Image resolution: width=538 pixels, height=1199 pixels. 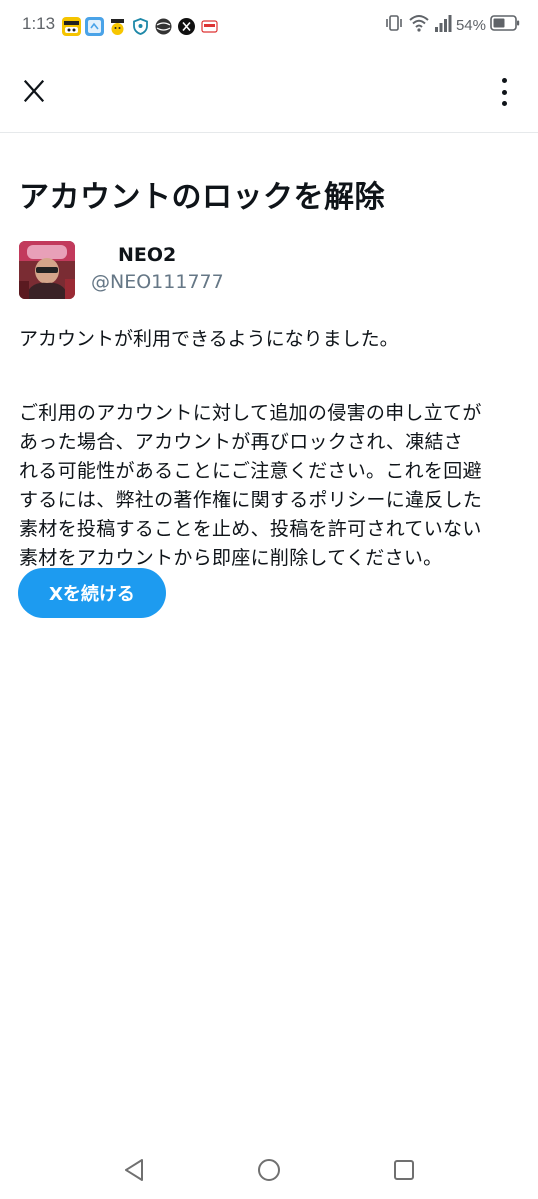 What do you see at coordinates (250, 471) in the screenshot?
I see `notice-line: れる可能性があることにご注意ください。これを回避` at bounding box center [250, 471].